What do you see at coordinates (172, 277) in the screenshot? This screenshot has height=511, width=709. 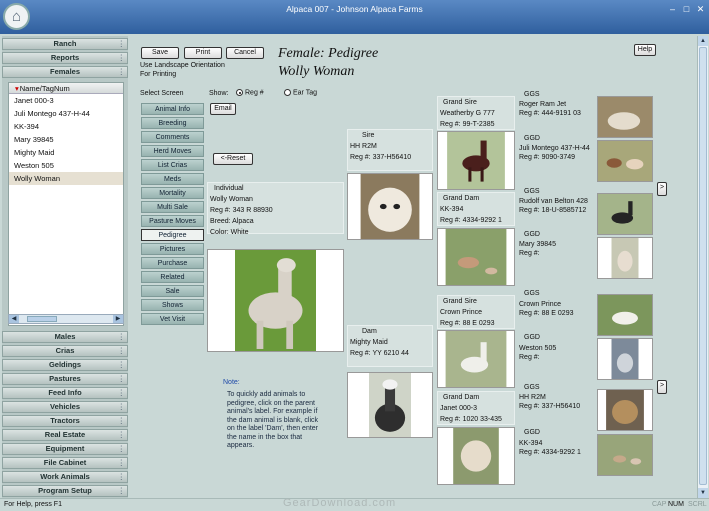 I see `tab-related: Related` at bounding box center [172, 277].